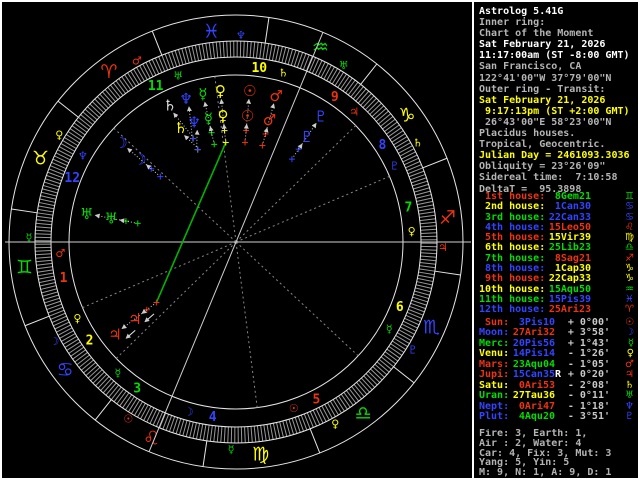 This screenshot has width=640, height=480. What do you see at coordinates (208, 118) in the screenshot?
I see `planet-glyph-inner-ring-mercury: ☿` at bounding box center [208, 118].